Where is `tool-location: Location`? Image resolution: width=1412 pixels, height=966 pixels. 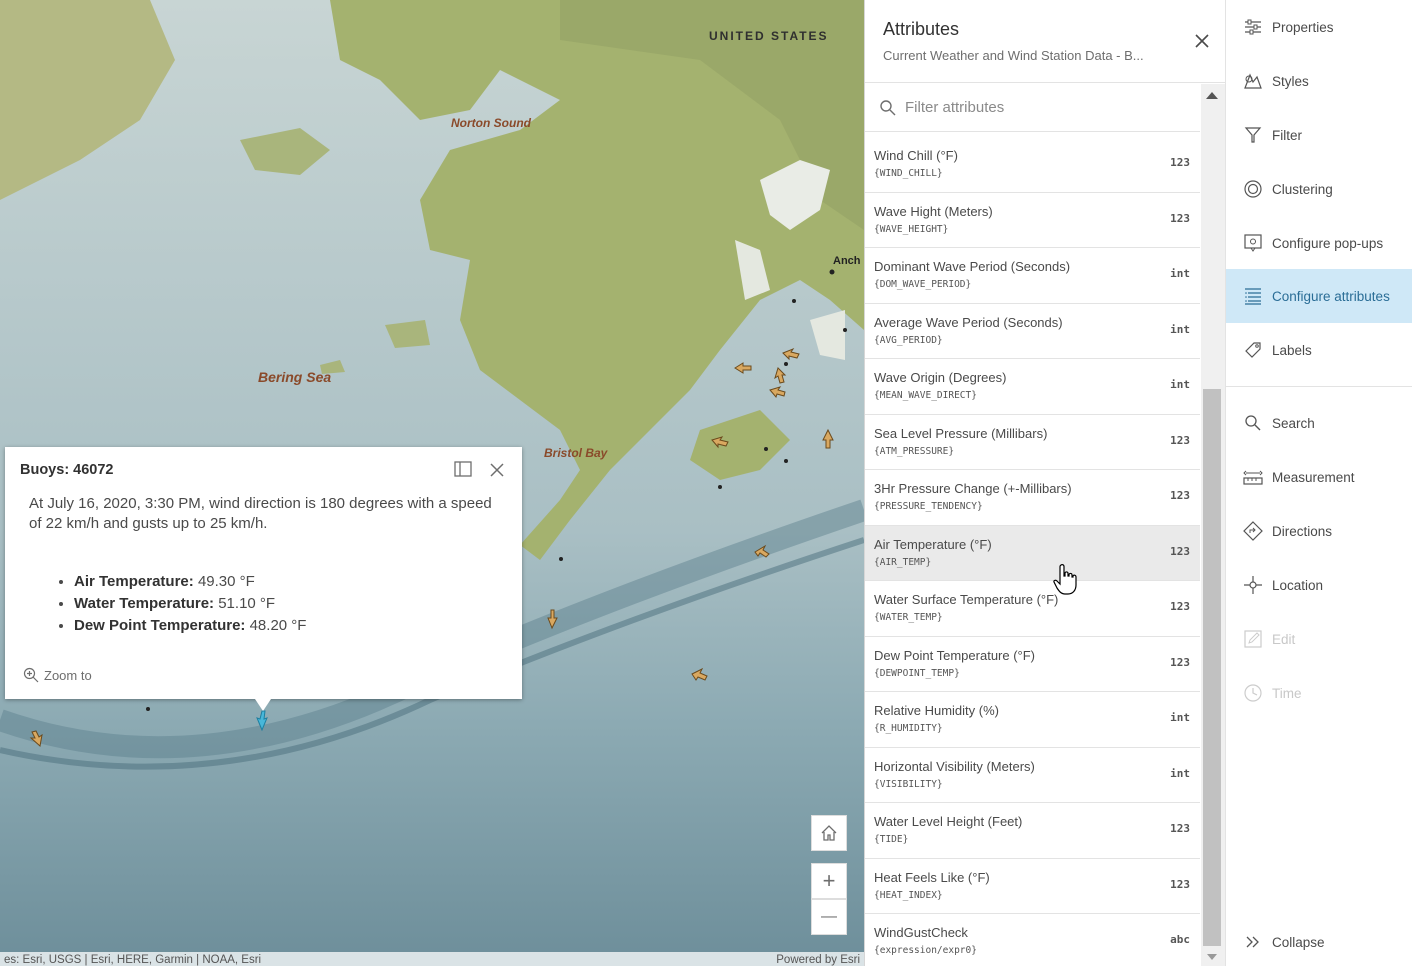
tool-location: Location is located at coordinates (1319, 585).